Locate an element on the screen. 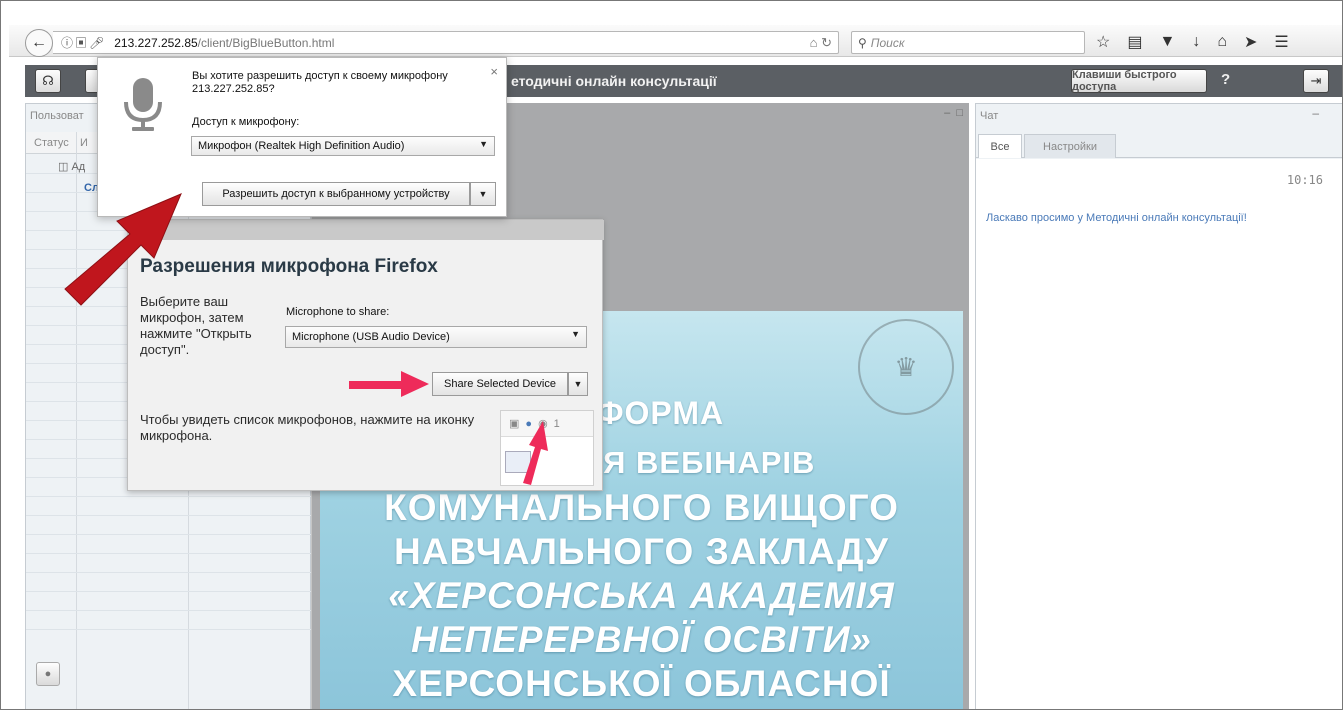 This screenshot has width=1343, height=710. home-icon: ⌂ is located at coordinates (1222, 42).